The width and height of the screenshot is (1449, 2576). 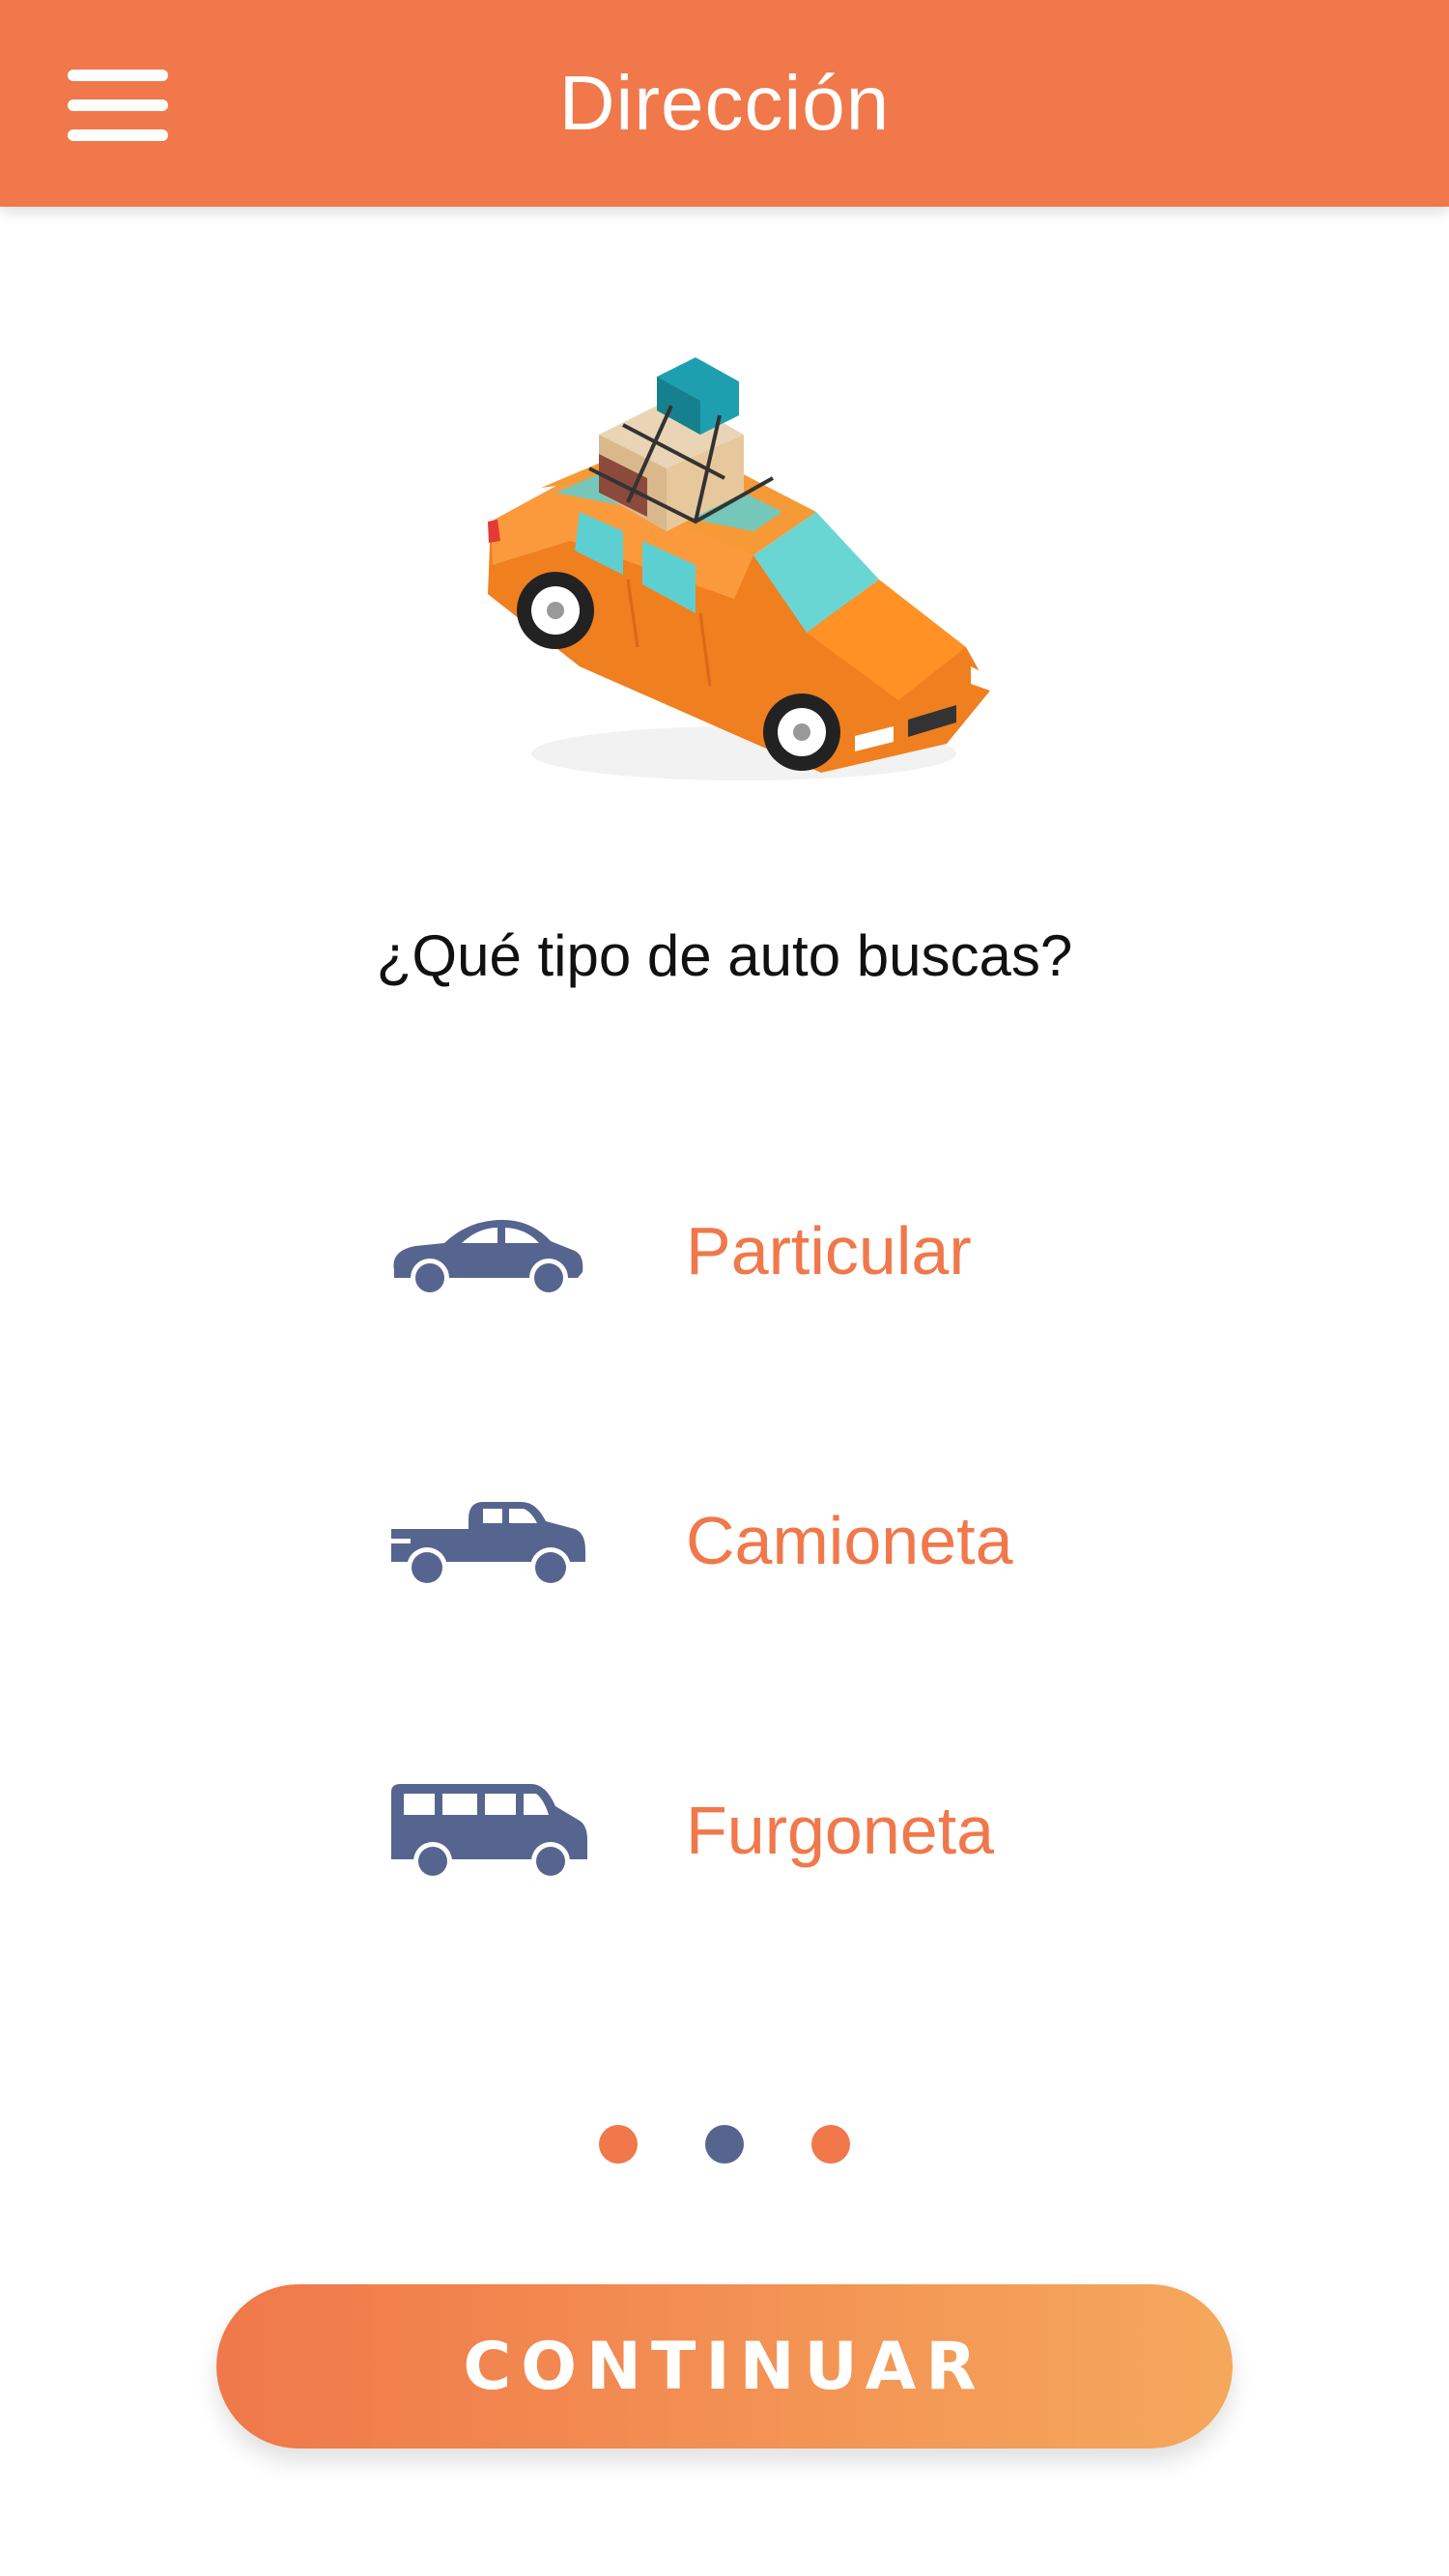 I want to click on pagination-dots, so click(x=724, y=2146).